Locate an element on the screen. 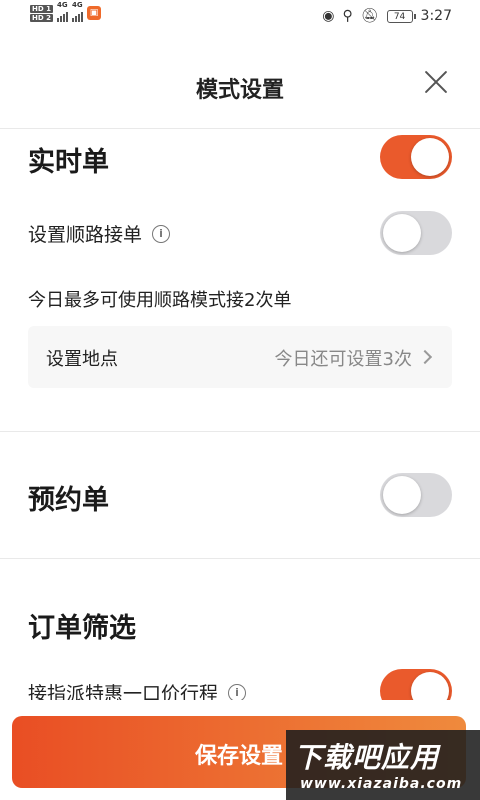  battery-icon: 74 is located at coordinates (401, 16).